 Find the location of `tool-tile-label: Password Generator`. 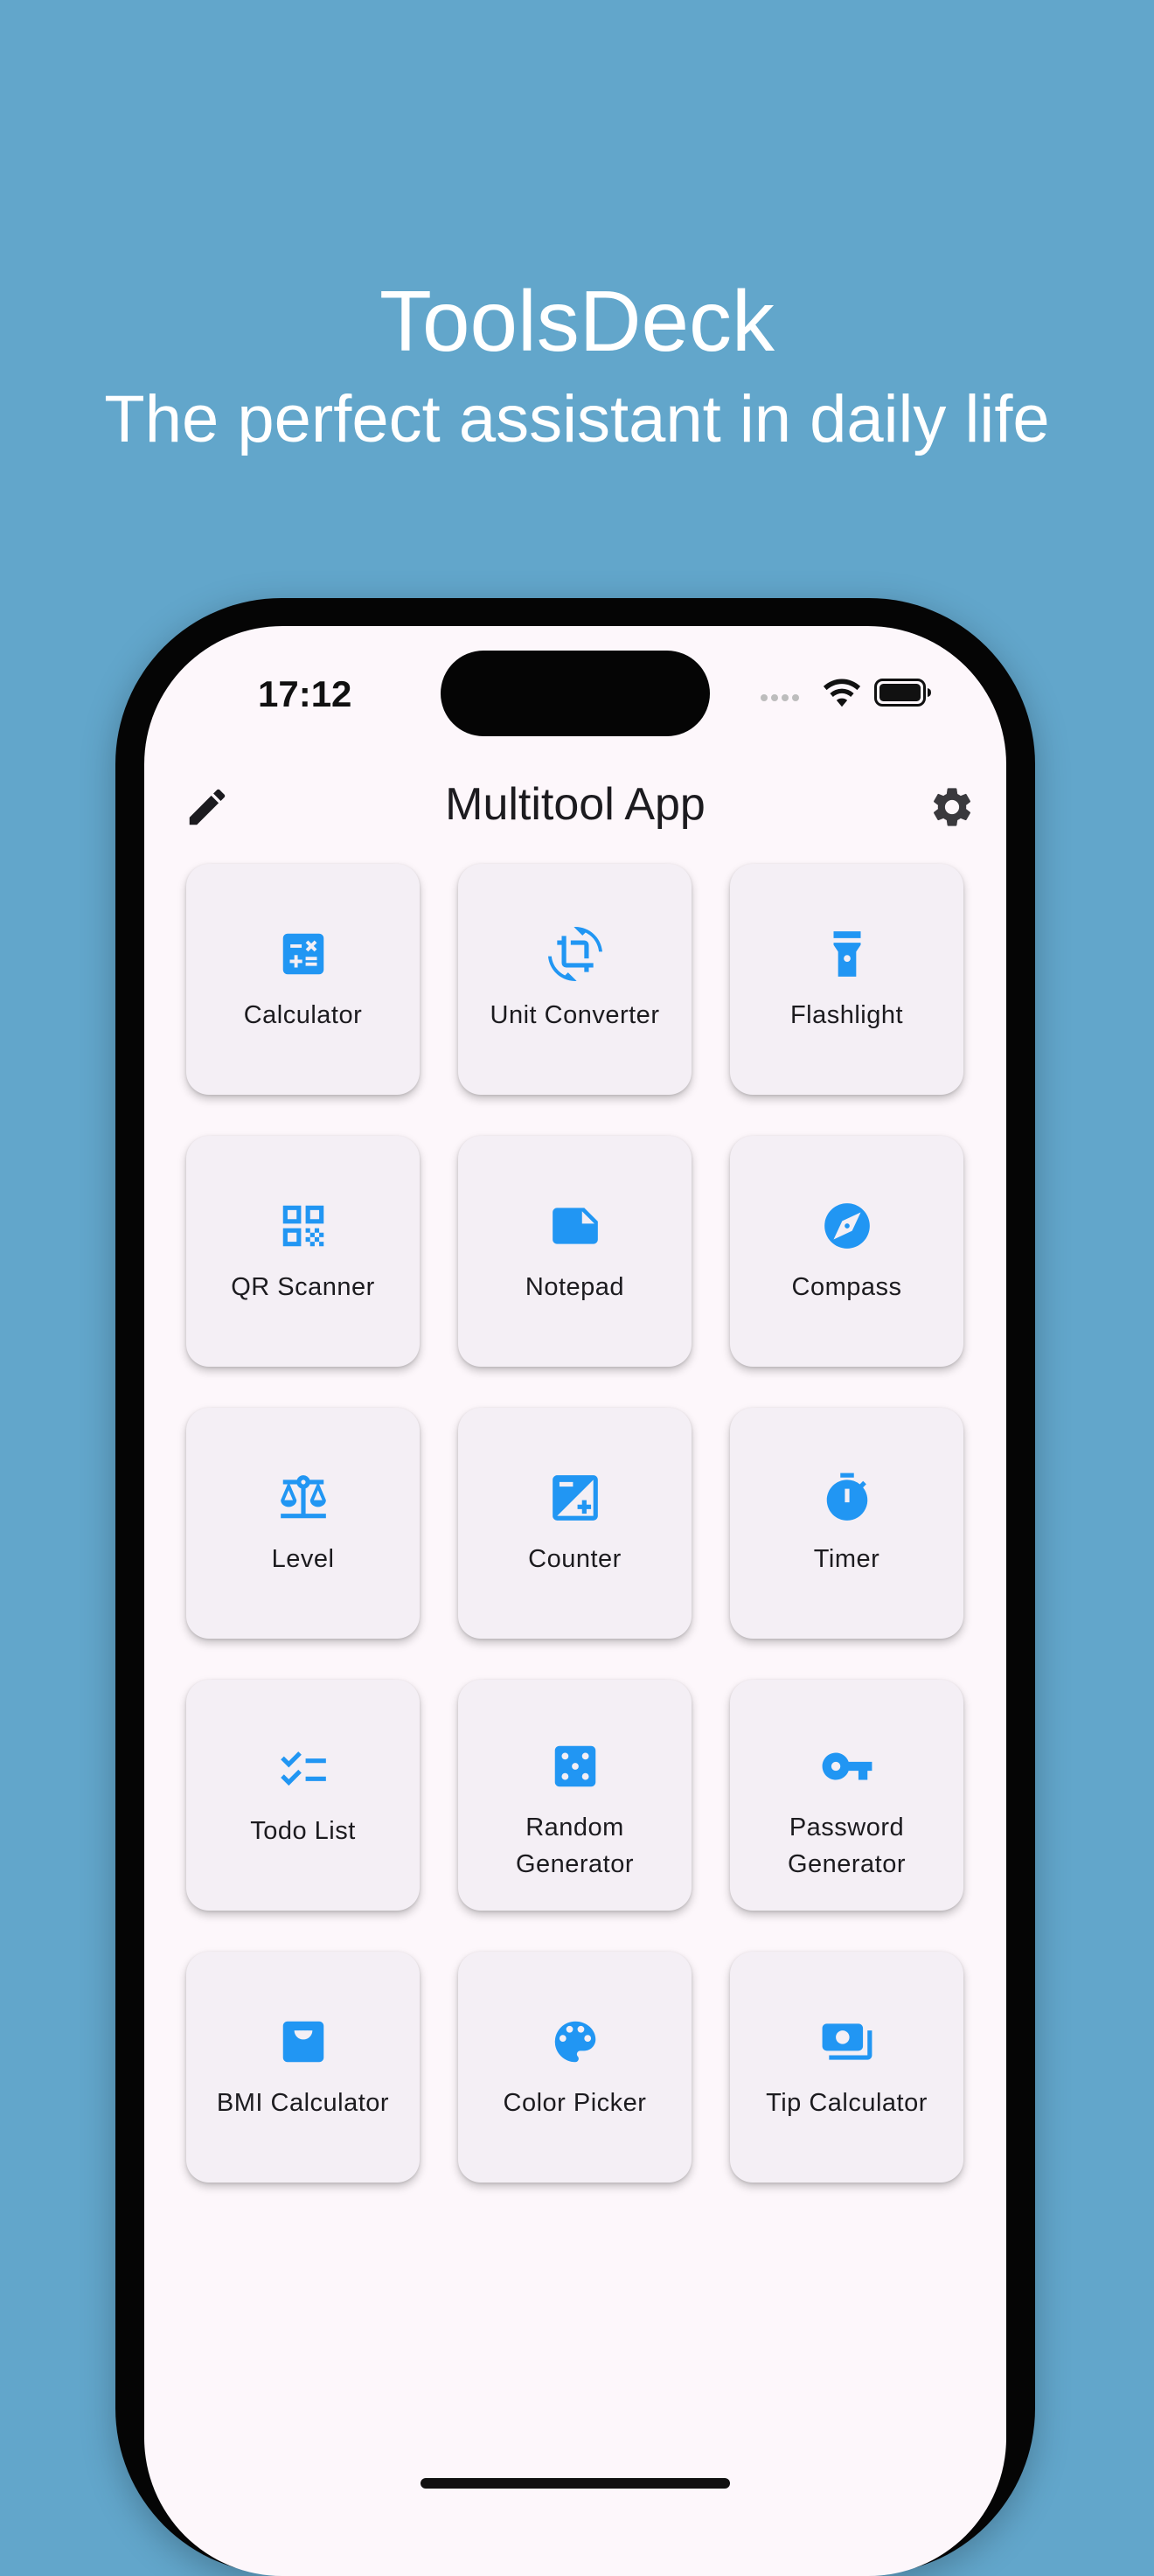

tool-tile-label: Password Generator is located at coordinates (847, 1846).